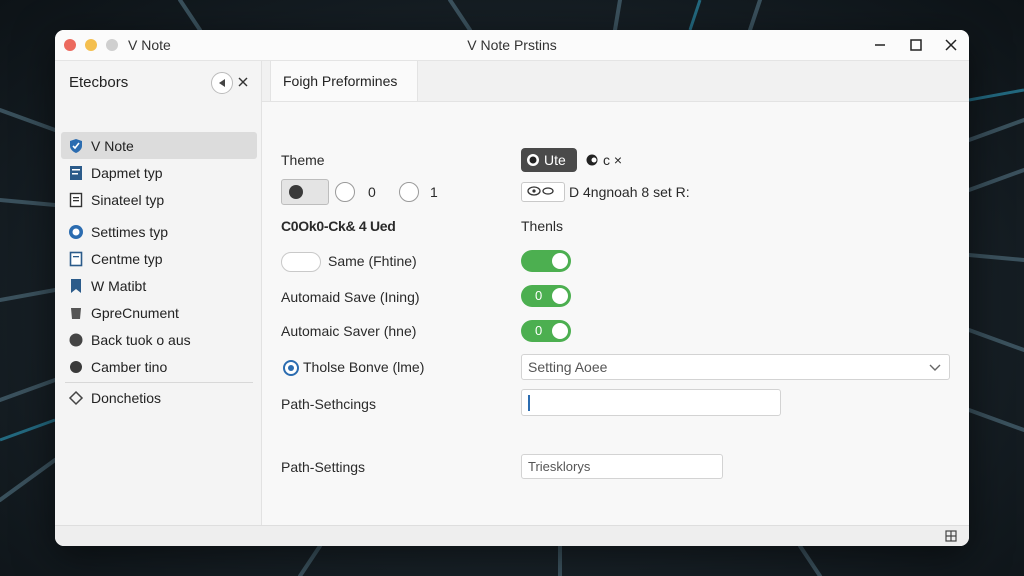 This screenshot has width=1024, height=576. What do you see at coordinates (629, 192) in the screenshot?
I see `font-value: D 4ngnoah 8 set R:` at bounding box center [629, 192].